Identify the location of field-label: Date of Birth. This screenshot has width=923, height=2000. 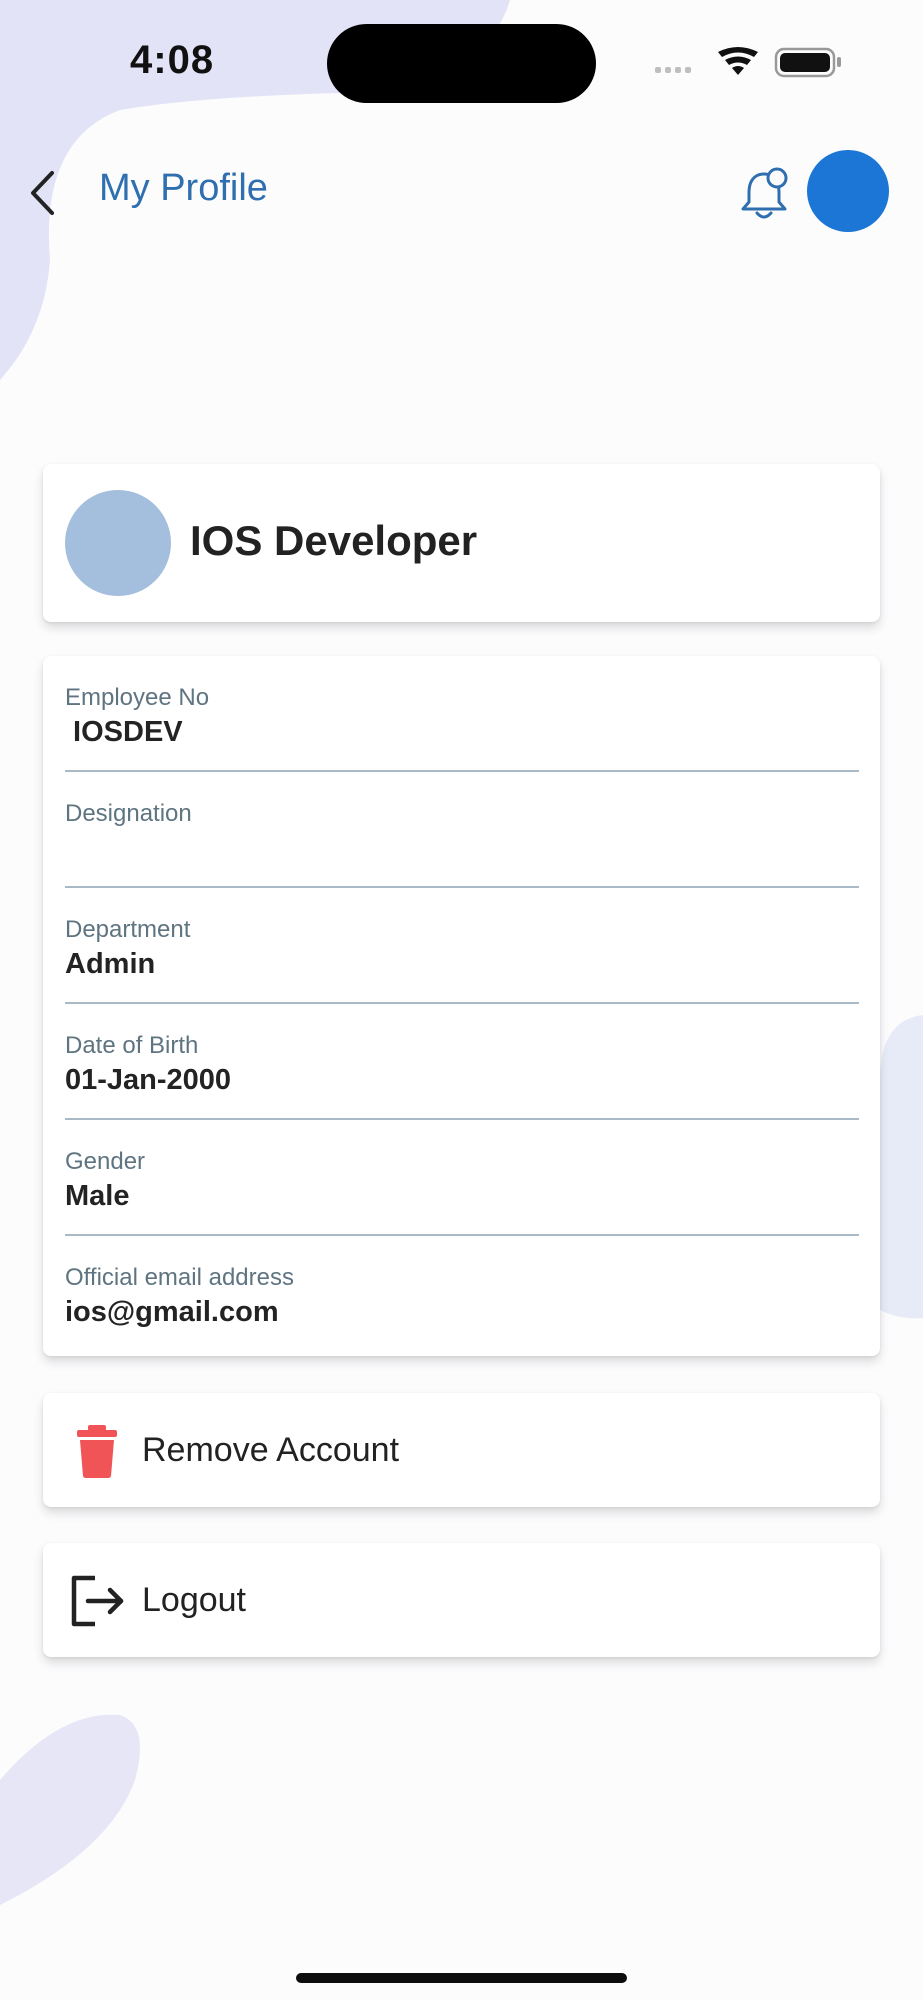
(132, 1045).